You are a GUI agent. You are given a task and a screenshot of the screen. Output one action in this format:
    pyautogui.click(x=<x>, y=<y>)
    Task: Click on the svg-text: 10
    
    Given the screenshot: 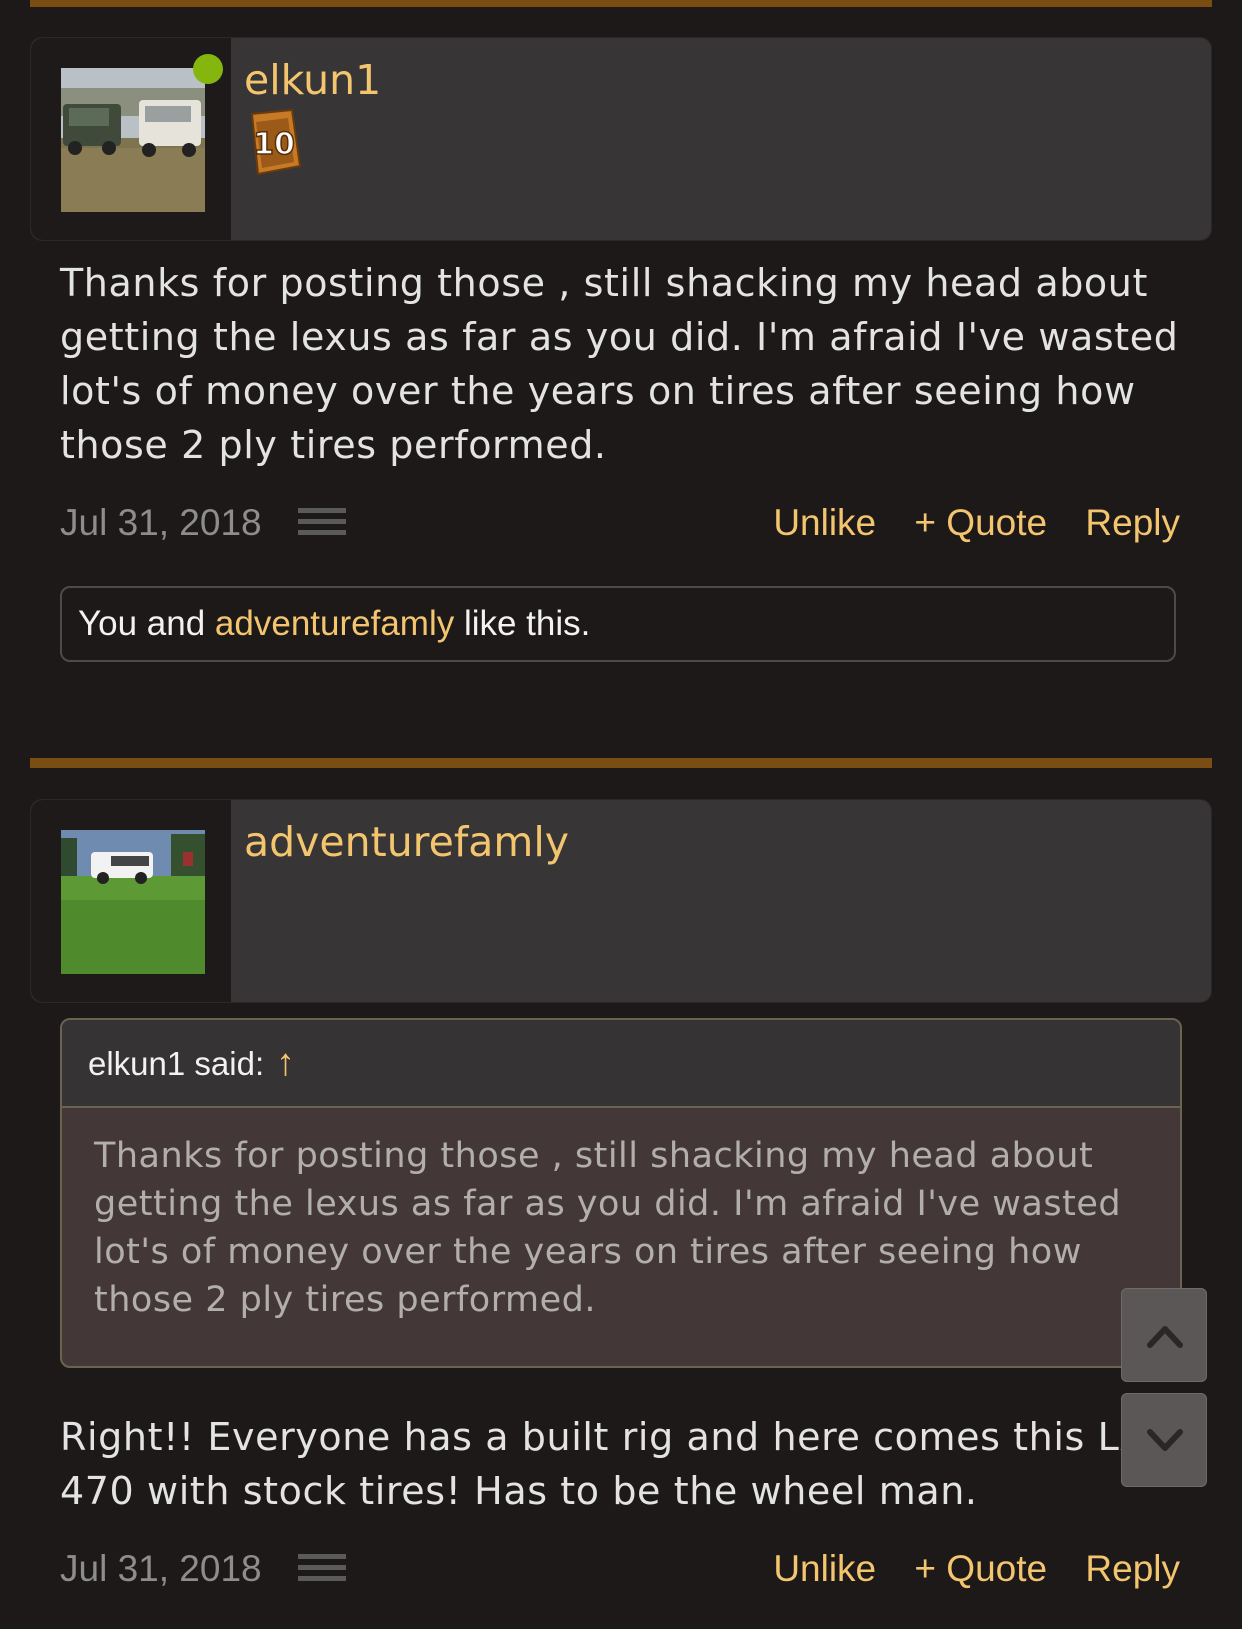 What is the action you would take?
    pyautogui.click(x=274, y=144)
    